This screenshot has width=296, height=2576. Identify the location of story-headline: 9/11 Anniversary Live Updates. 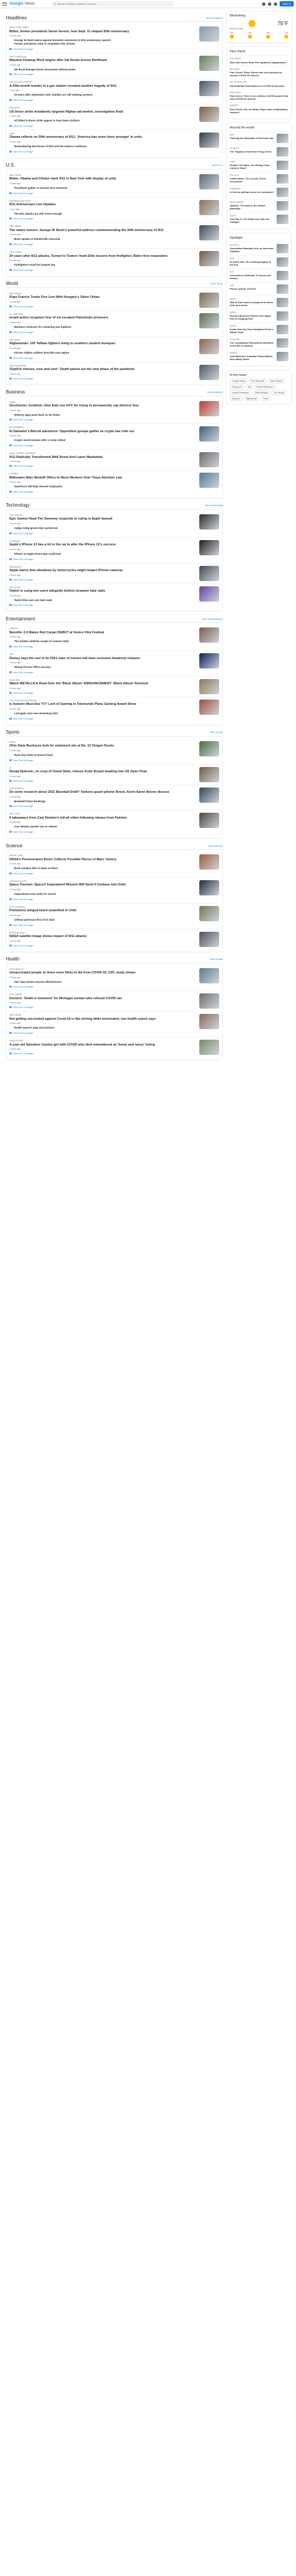
(102, 205).